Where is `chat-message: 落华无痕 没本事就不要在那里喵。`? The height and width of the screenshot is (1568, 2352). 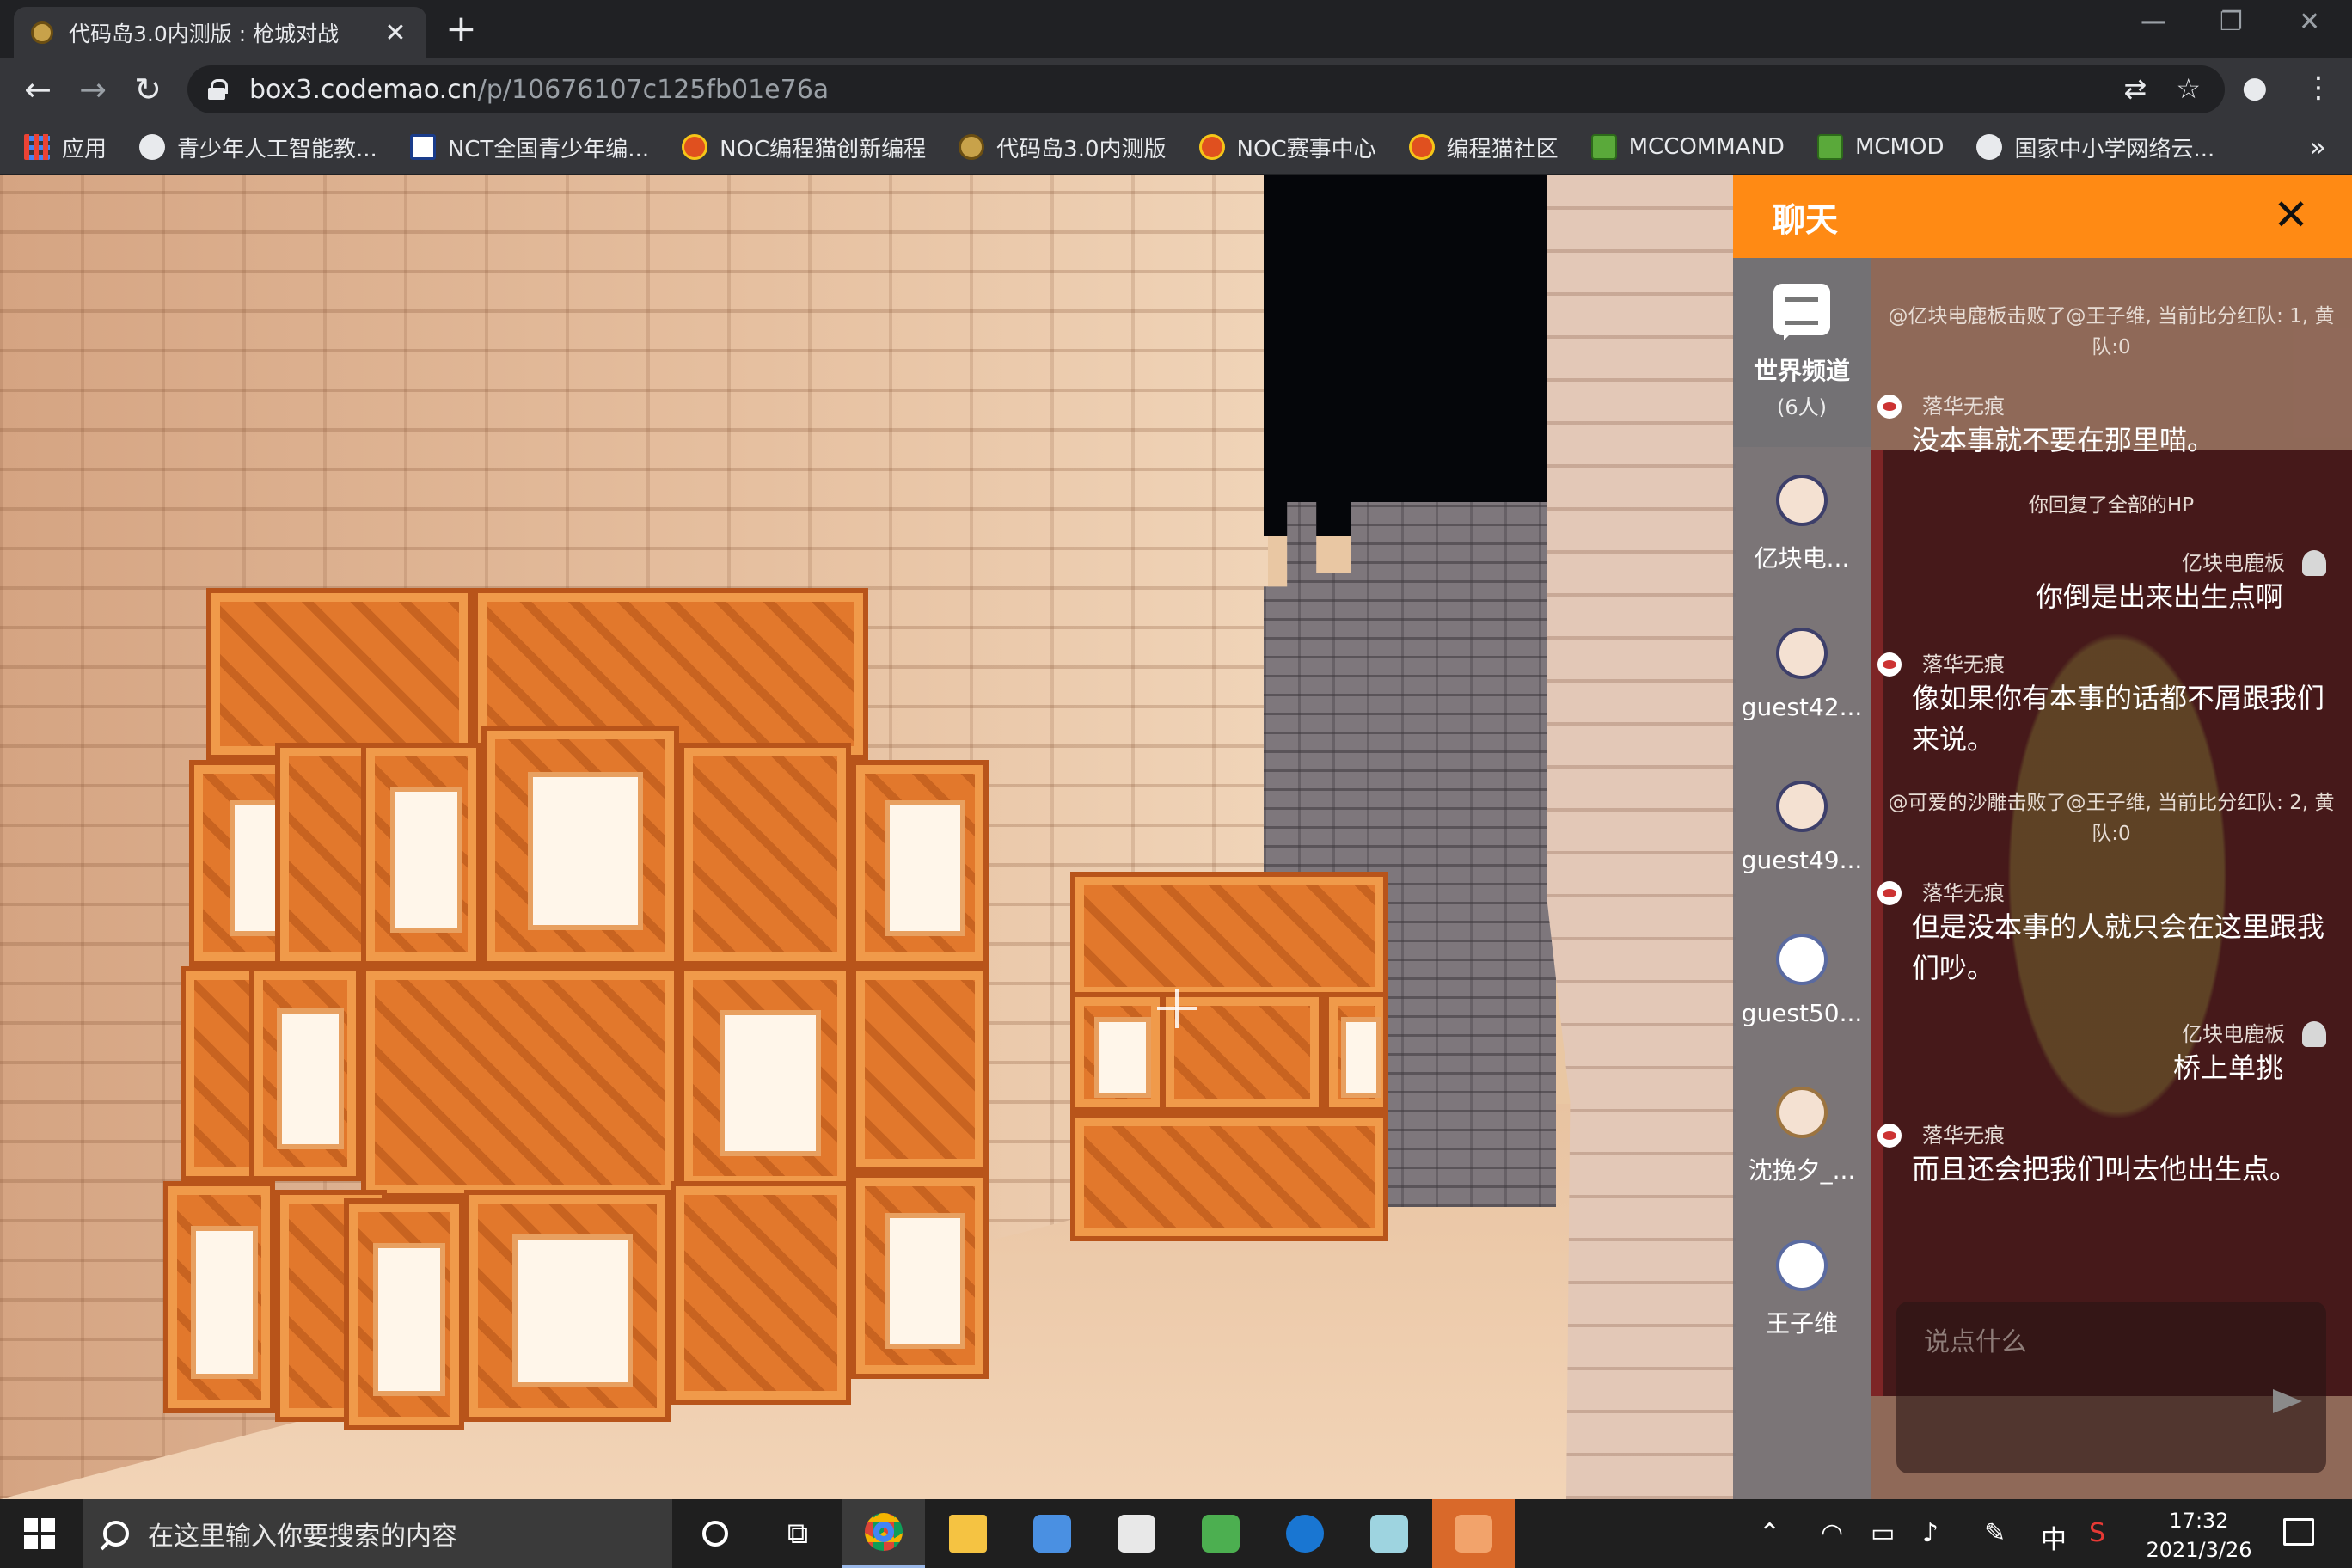 chat-message: 落华无痕 没本事就不要在那里喵。 is located at coordinates (2109, 427).